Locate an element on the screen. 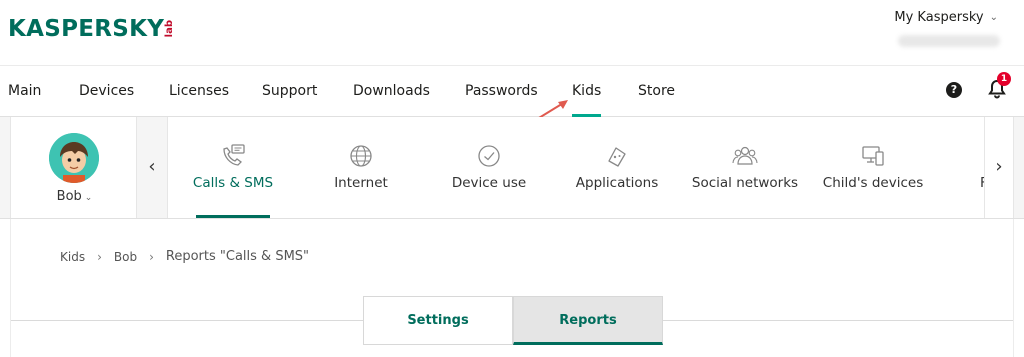 Image resolution: width=1024 pixels, height=357 pixels. account-email-redacted is located at coordinates (949, 41).